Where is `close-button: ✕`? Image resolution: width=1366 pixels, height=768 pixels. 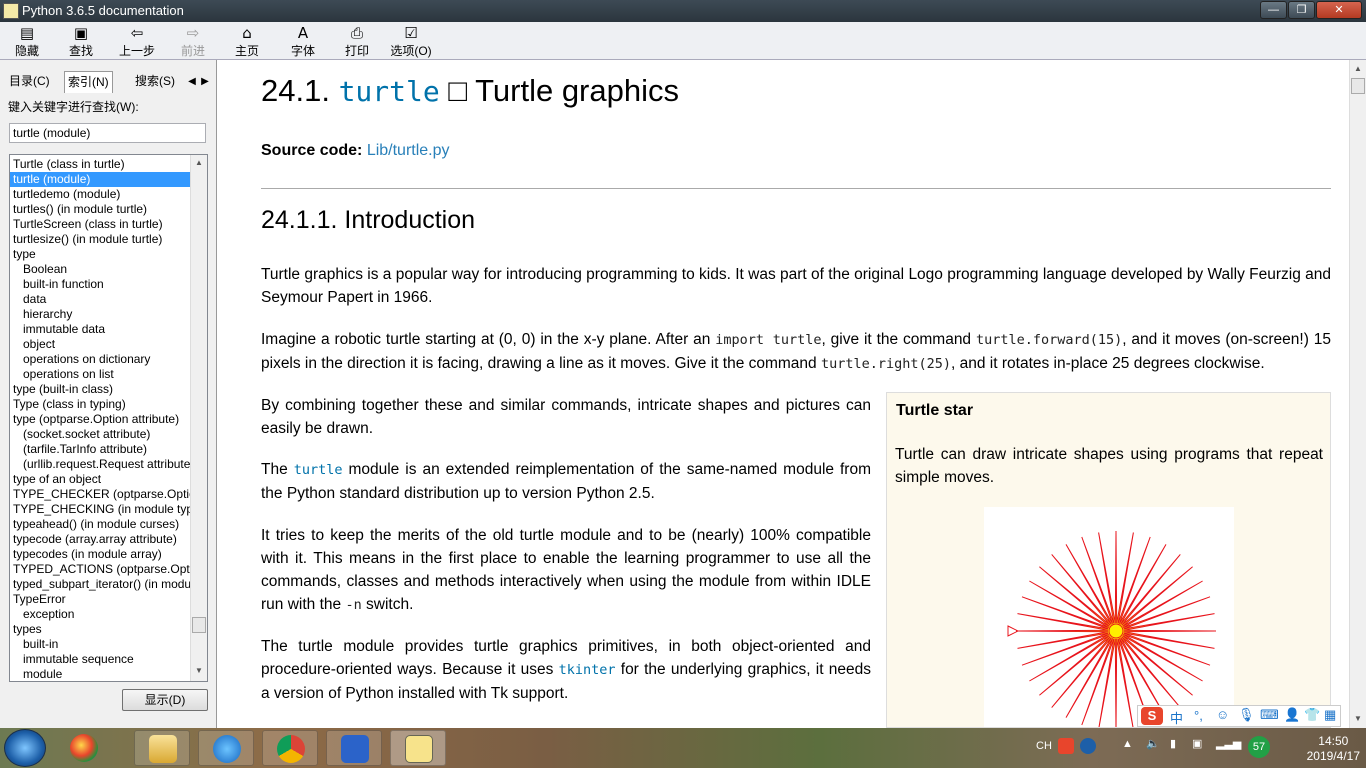 close-button: ✕ is located at coordinates (1339, 10).